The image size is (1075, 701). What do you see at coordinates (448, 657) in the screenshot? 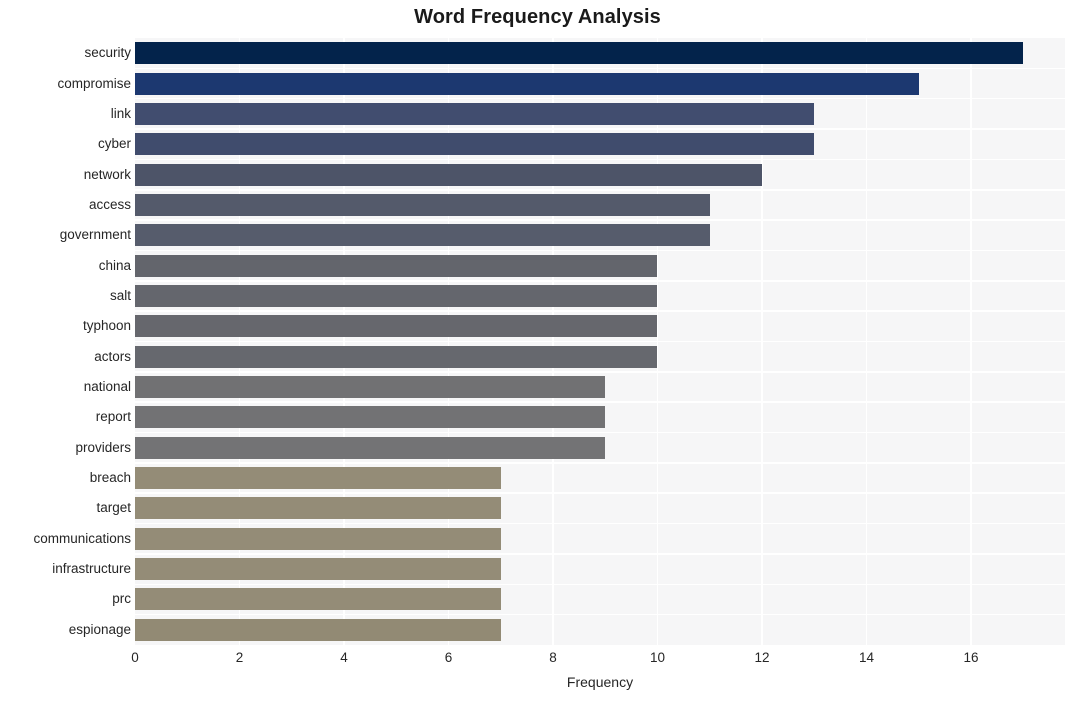
I see `x-axis-tick-label: 6` at bounding box center [448, 657].